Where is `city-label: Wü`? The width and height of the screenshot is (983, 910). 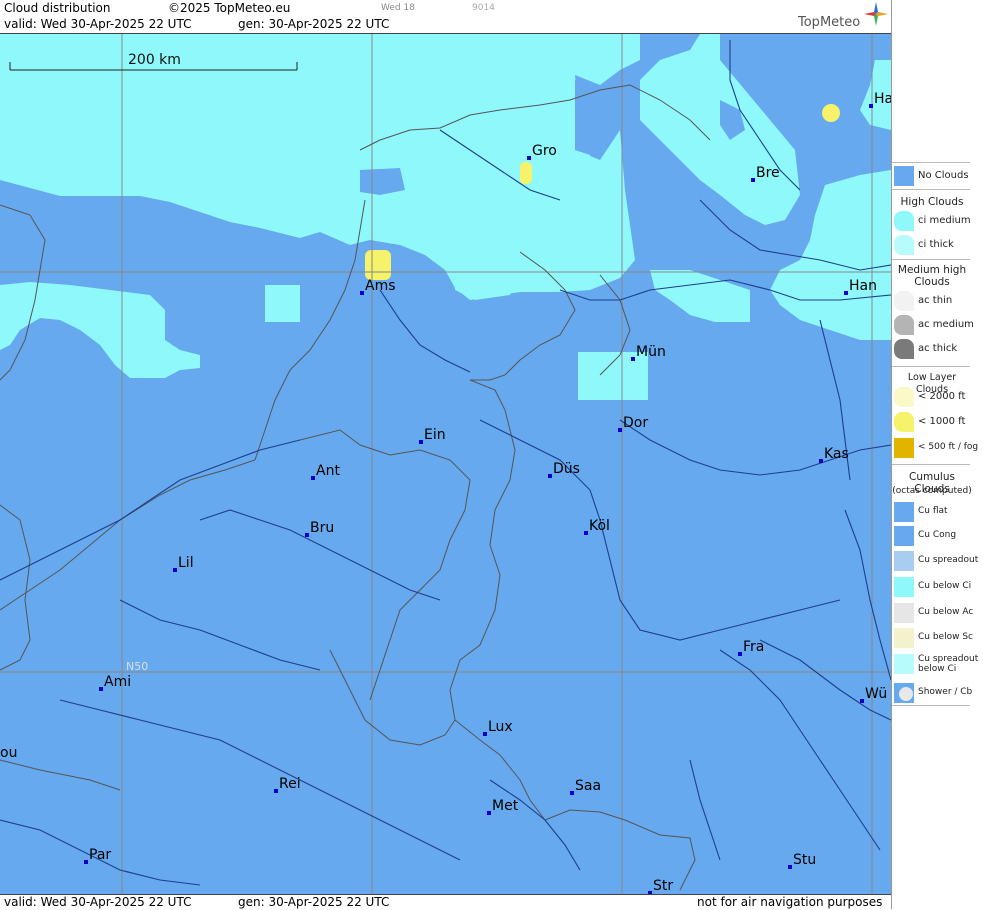
city-label: Wü is located at coordinates (876, 694).